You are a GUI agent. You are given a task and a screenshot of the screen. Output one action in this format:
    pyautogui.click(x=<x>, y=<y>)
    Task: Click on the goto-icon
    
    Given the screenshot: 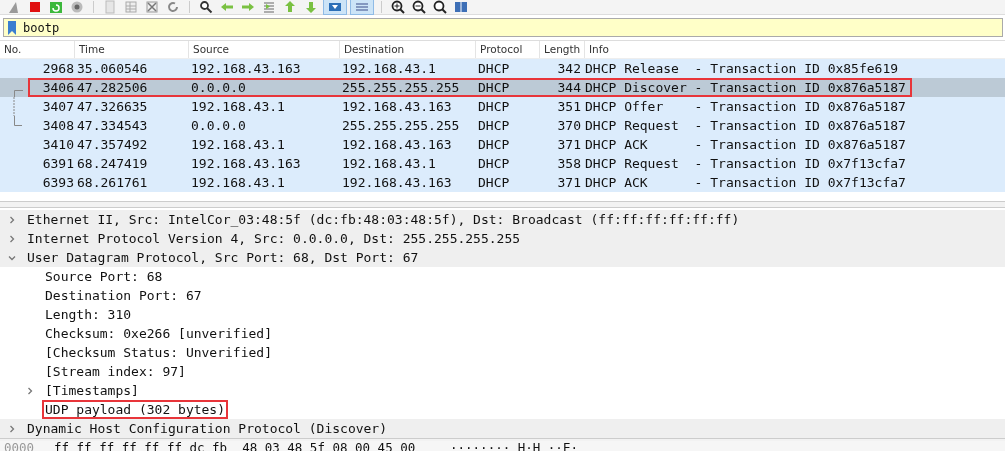 What is the action you would take?
    pyautogui.click(x=269, y=7)
    